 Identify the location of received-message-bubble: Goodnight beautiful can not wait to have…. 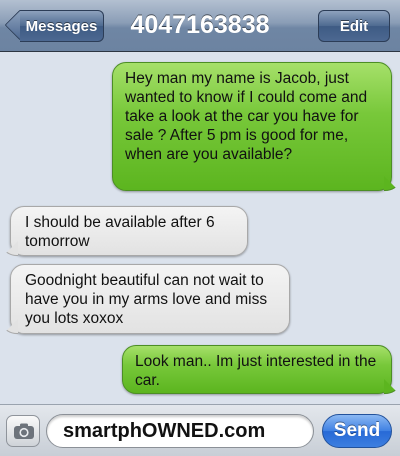
(150, 299).